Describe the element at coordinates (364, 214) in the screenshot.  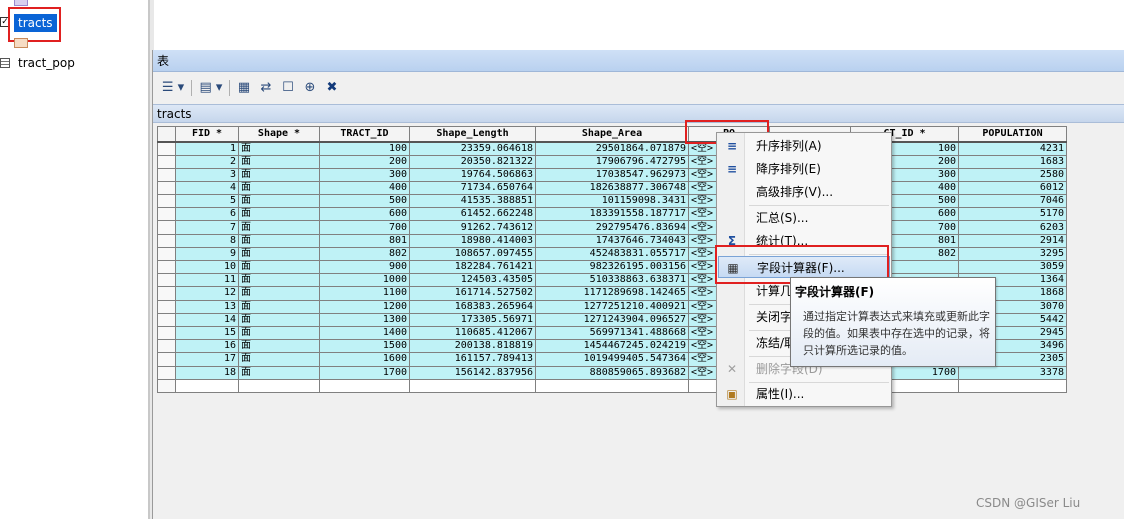
I see `table-cell: 600` at that location.